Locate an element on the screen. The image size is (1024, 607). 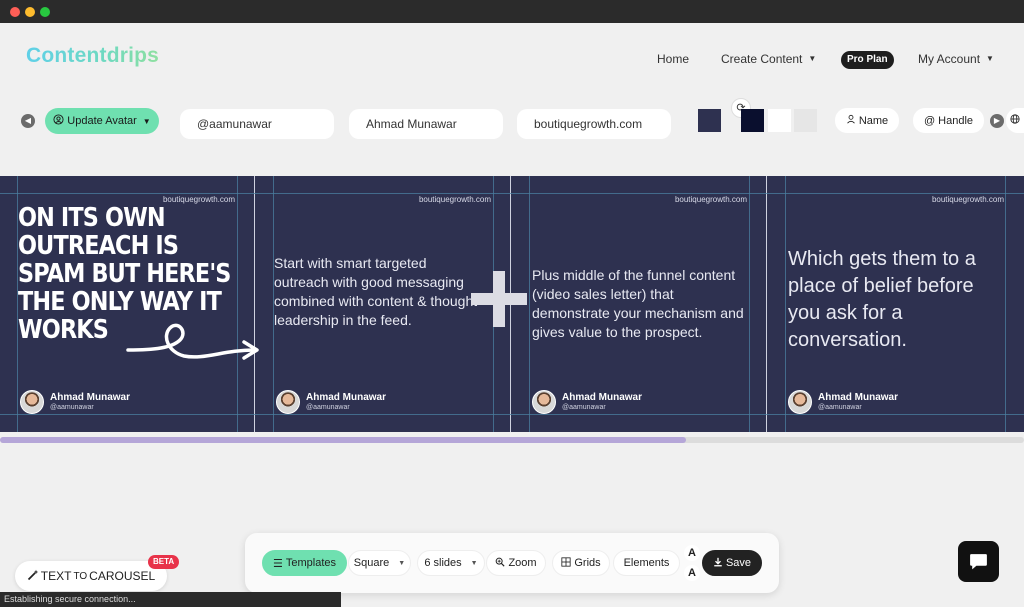
templates-label: Templates is located at coordinates (310, 563).